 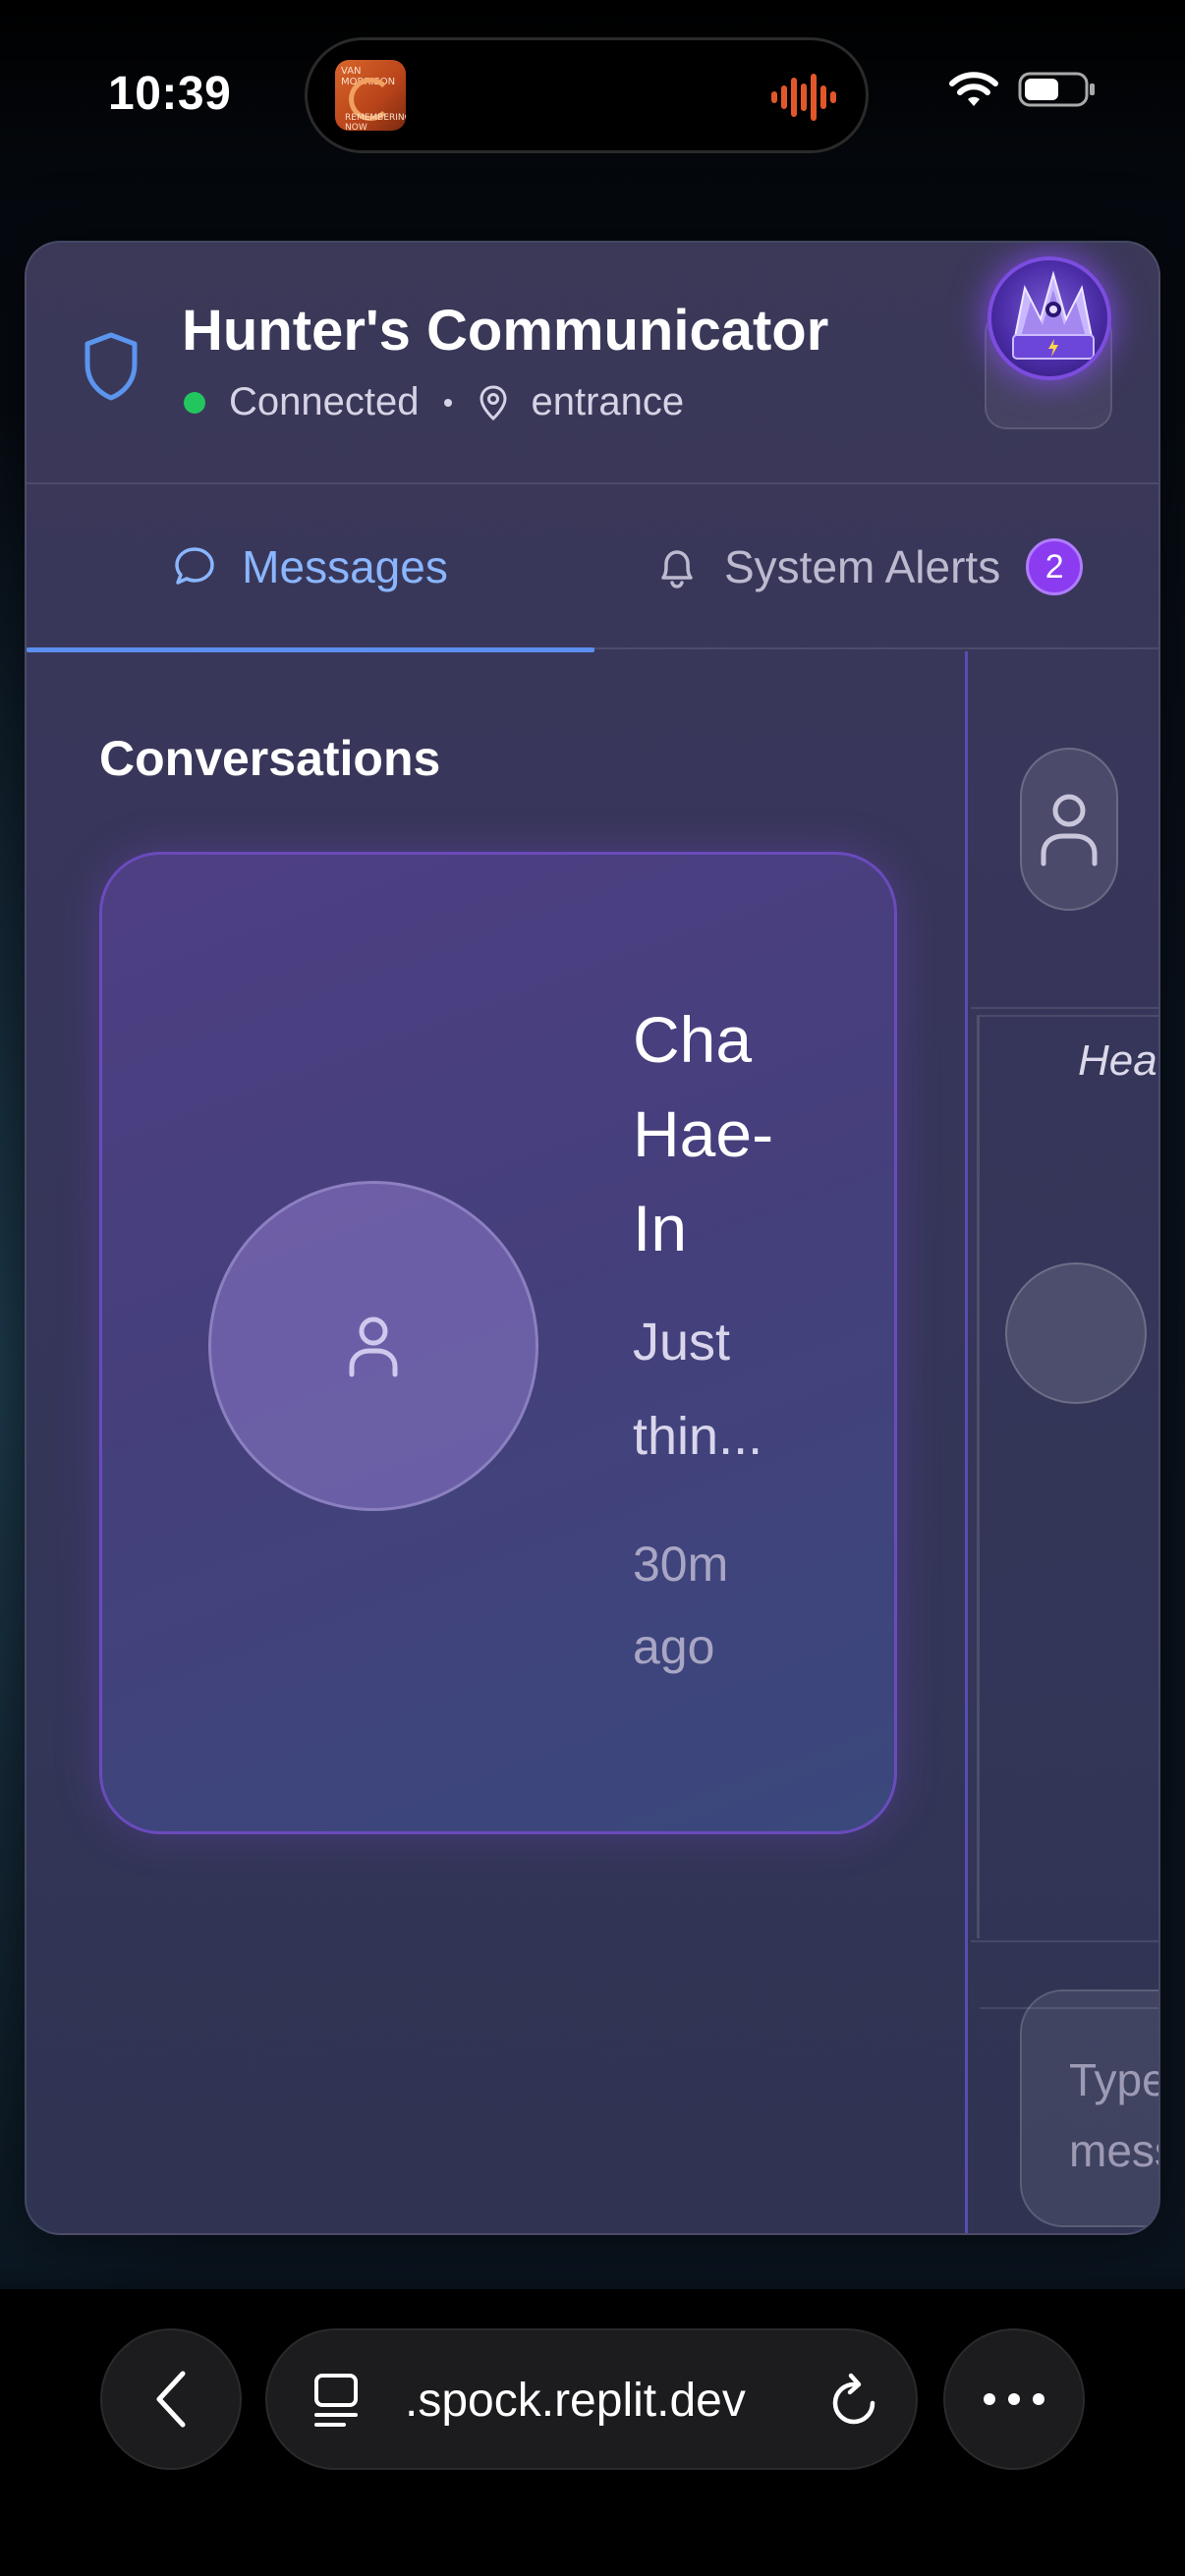 I want to click on bell-icon, so click(x=677, y=569).